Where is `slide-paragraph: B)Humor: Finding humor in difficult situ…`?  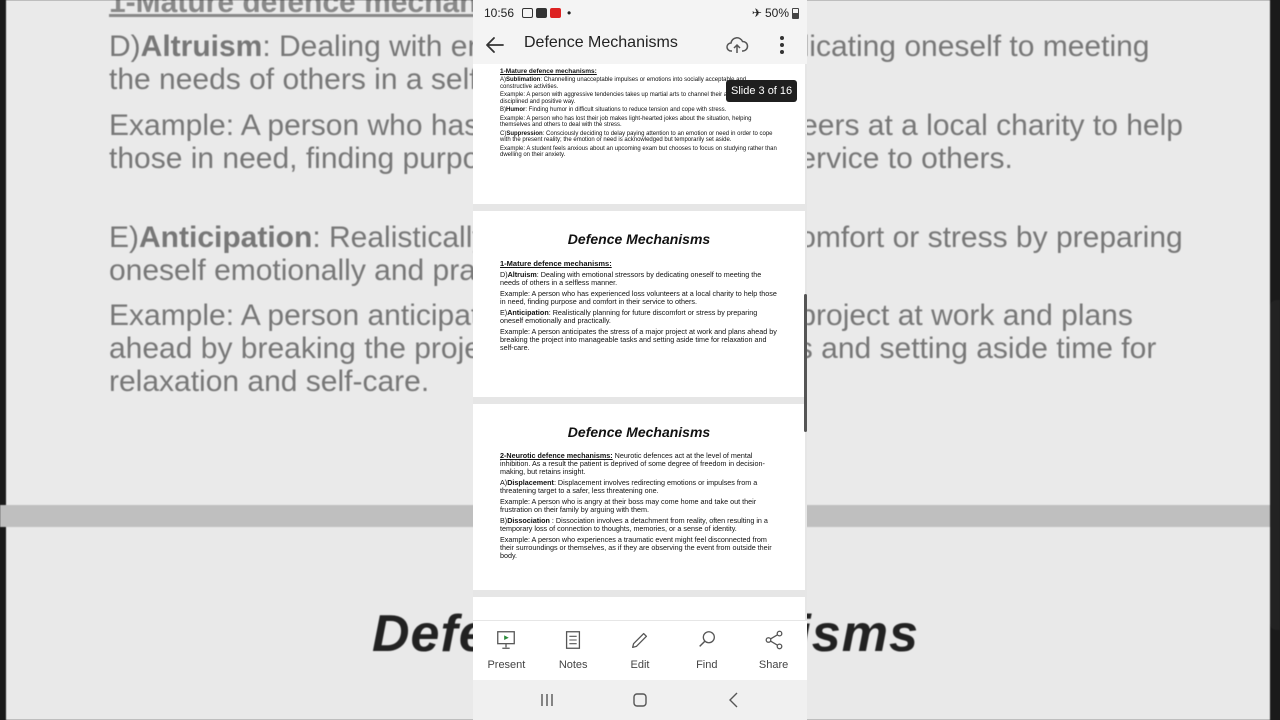 slide-paragraph: B)Humor: Finding humor in difficult situ… is located at coordinates (613, 110).